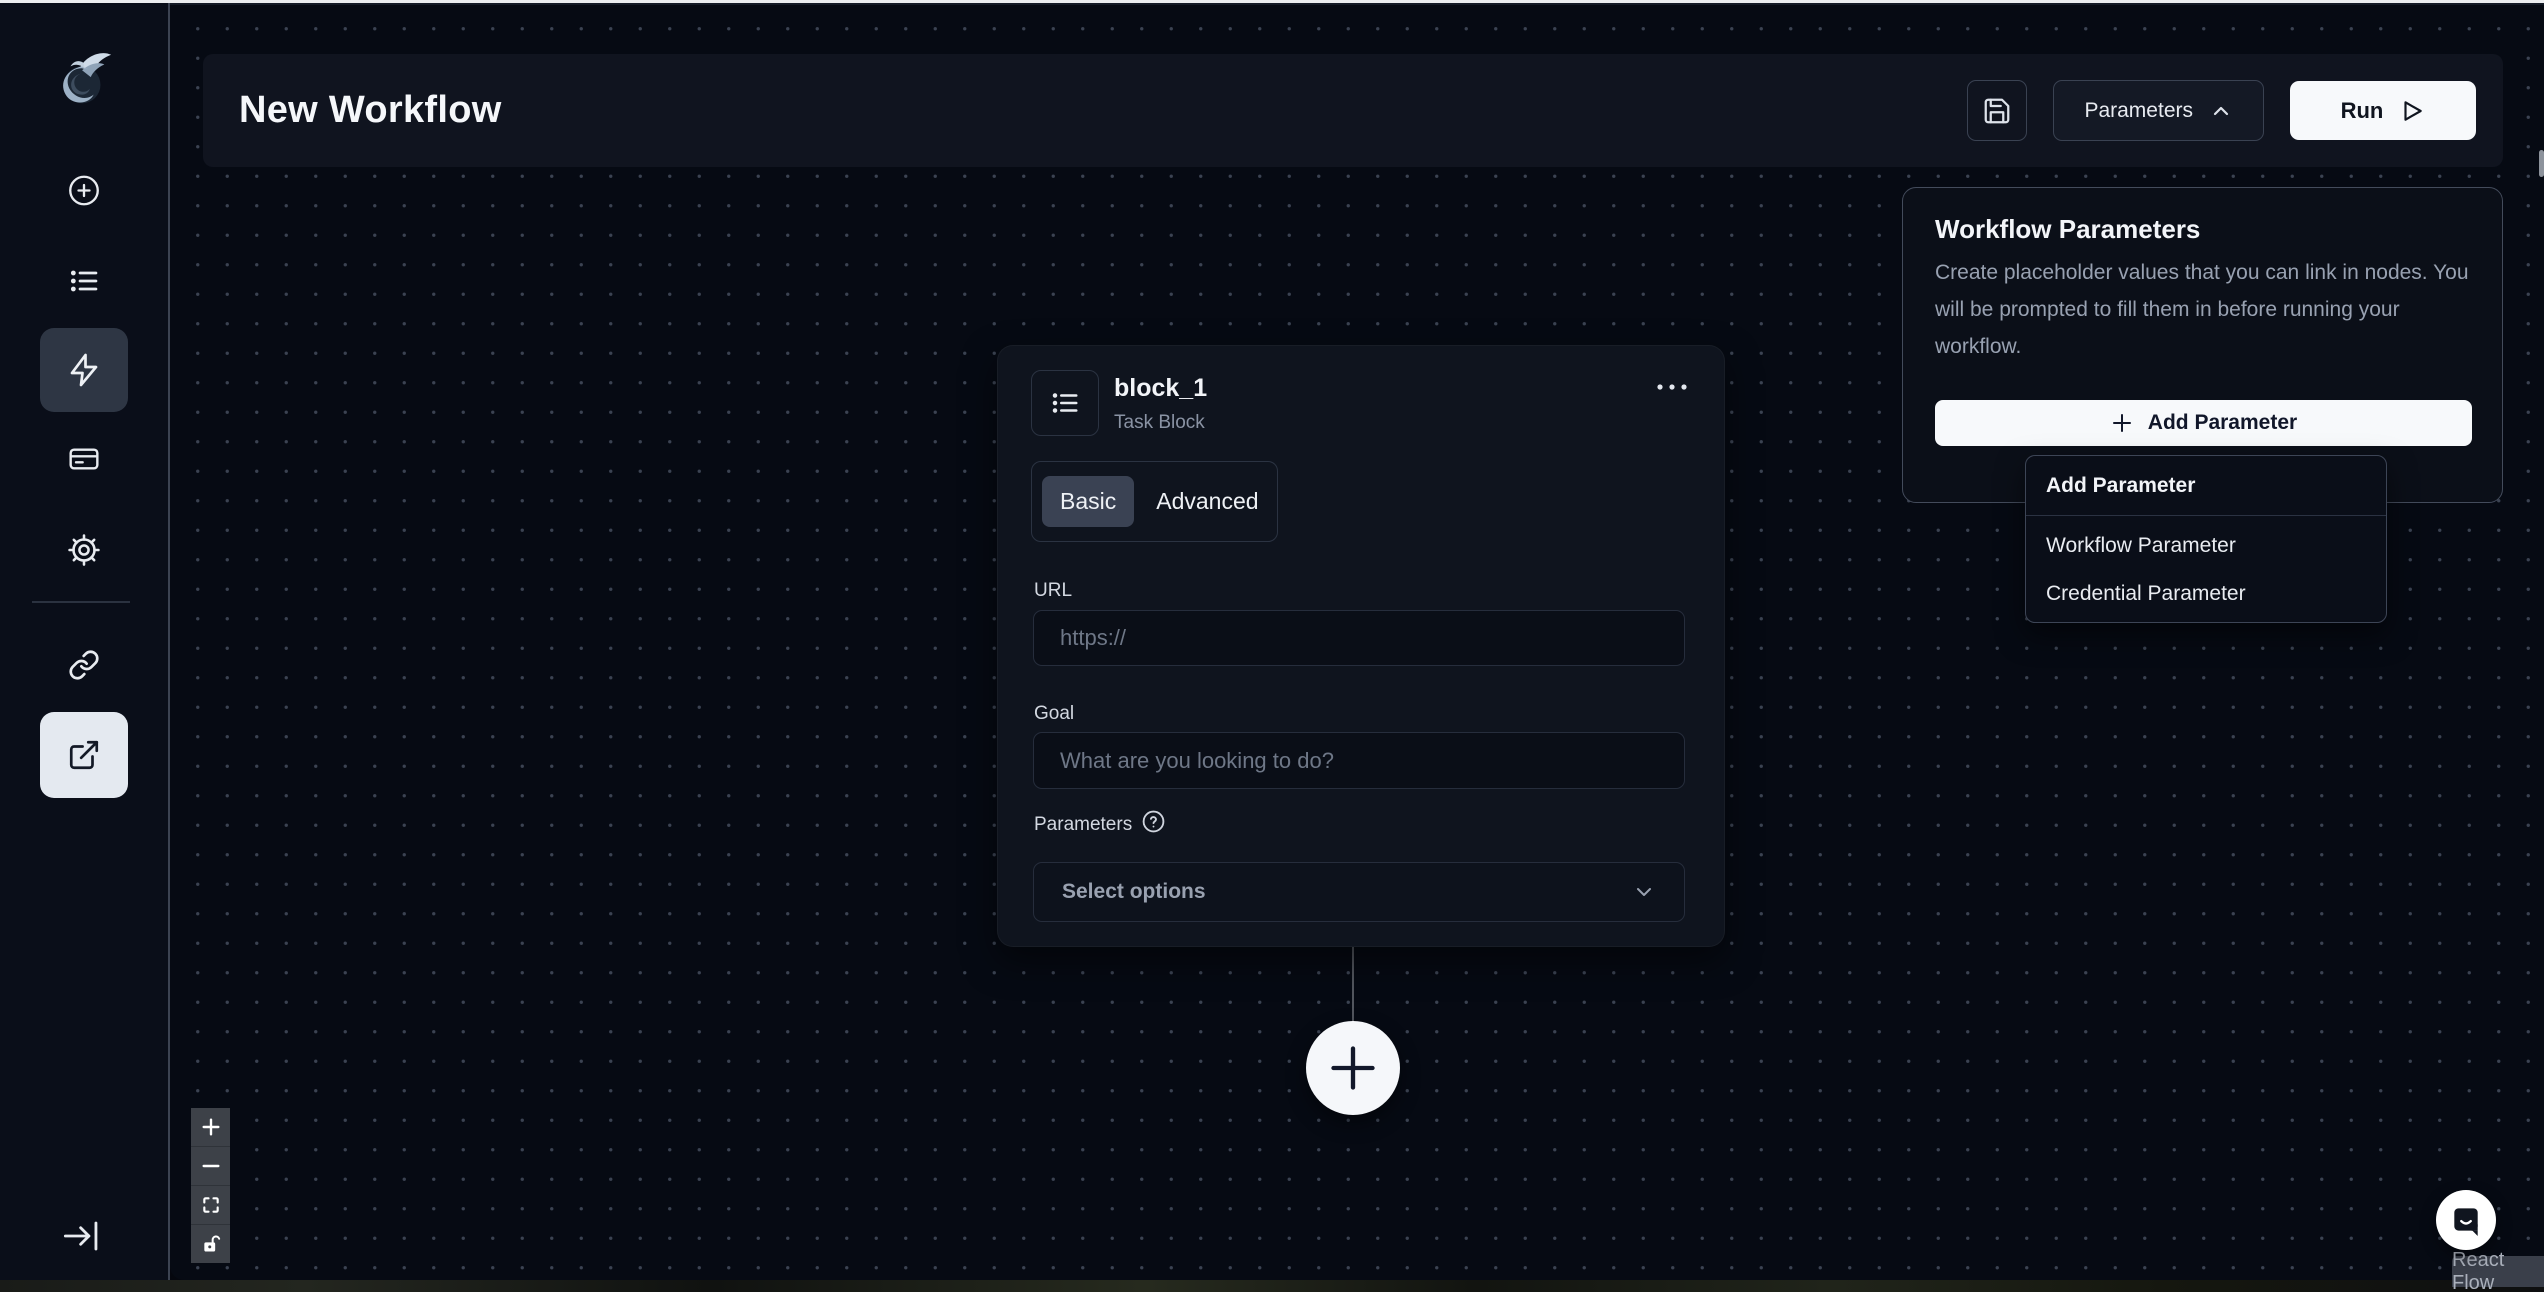  I want to click on desktop-edge-strip, so click(1272, 1286).